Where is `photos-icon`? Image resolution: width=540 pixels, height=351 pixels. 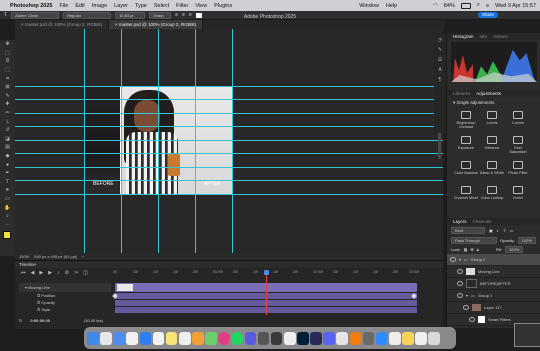
photos-icon is located at coordinates (198, 338).